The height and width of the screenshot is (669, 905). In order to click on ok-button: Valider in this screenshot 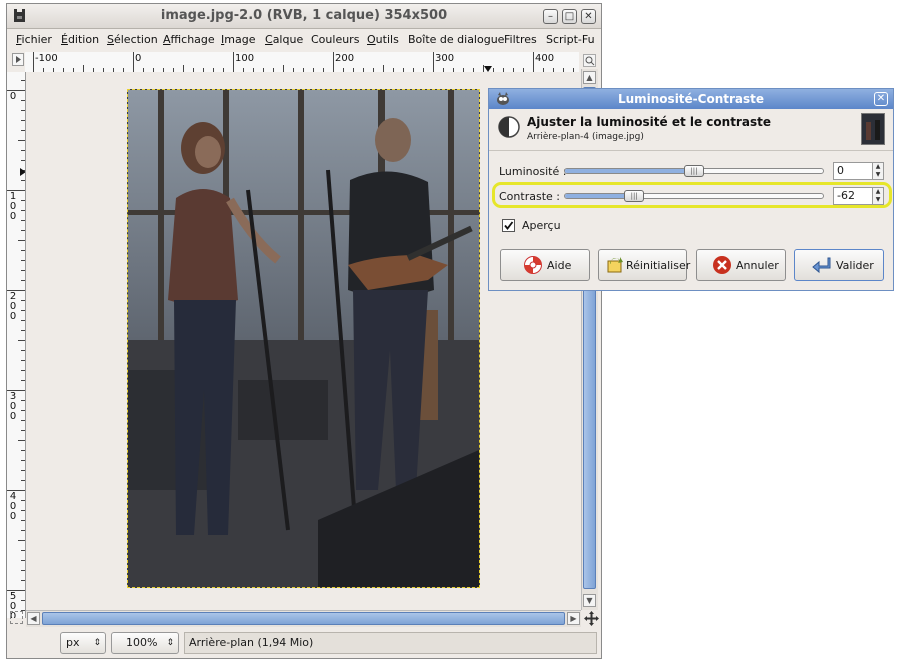, I will do `click(839, 265)`.